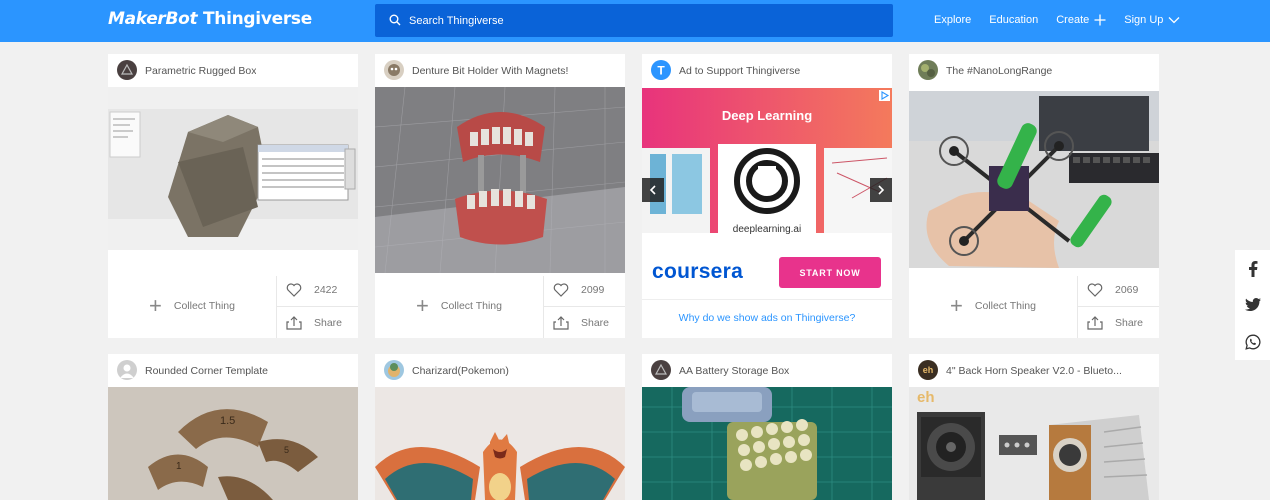 The height and width of the screenshot is (500, 1270). What do you see at coordinates (644, 20) in the screenshot?
I see `search-input` at bounding box center [644, 20].